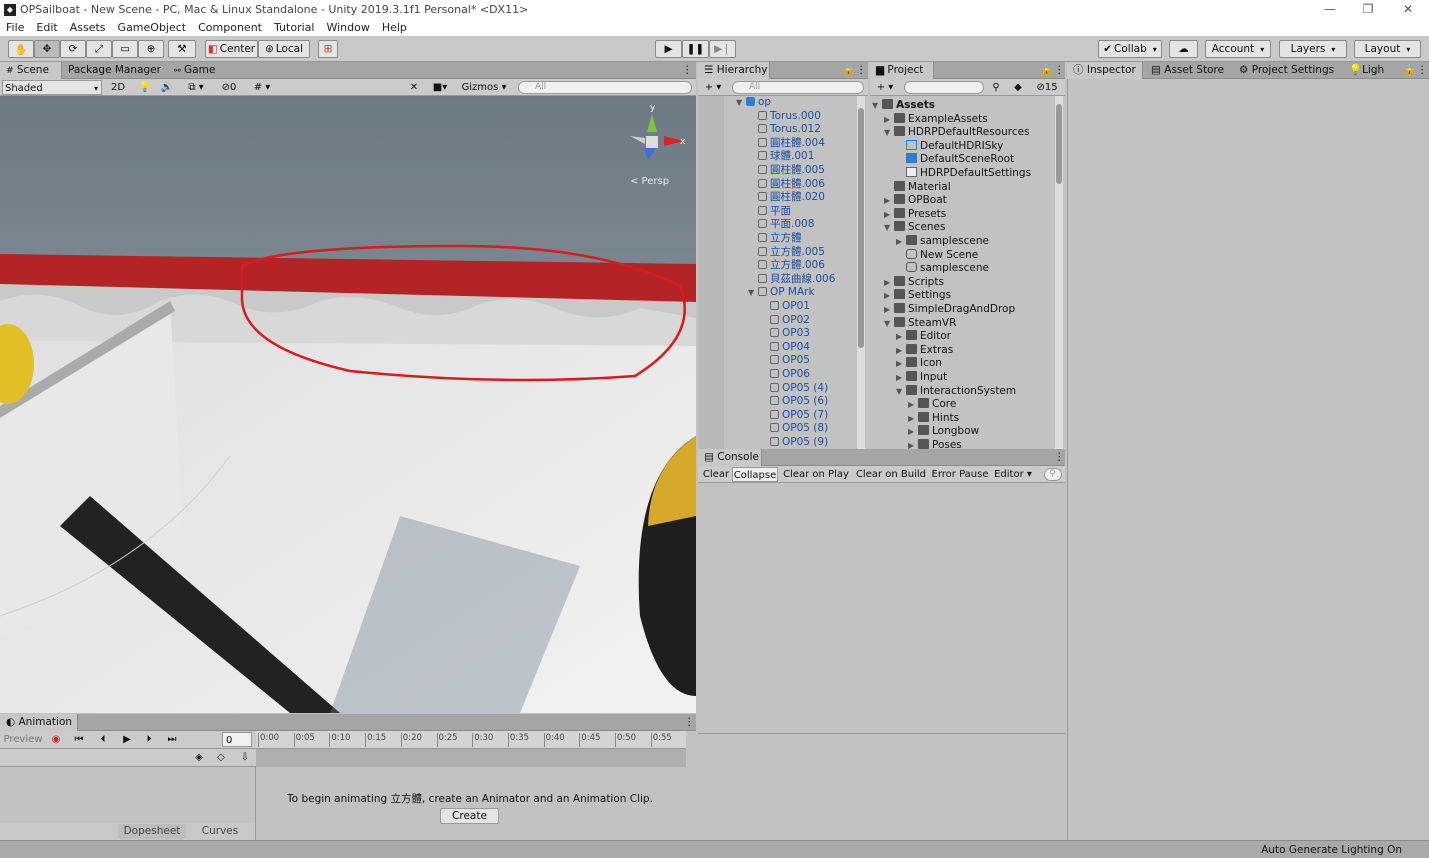  What do you see at coordinates (798, 87) in the screenshot?
I see `hierarchy-search-input: All` at bounding box center [798, 87].